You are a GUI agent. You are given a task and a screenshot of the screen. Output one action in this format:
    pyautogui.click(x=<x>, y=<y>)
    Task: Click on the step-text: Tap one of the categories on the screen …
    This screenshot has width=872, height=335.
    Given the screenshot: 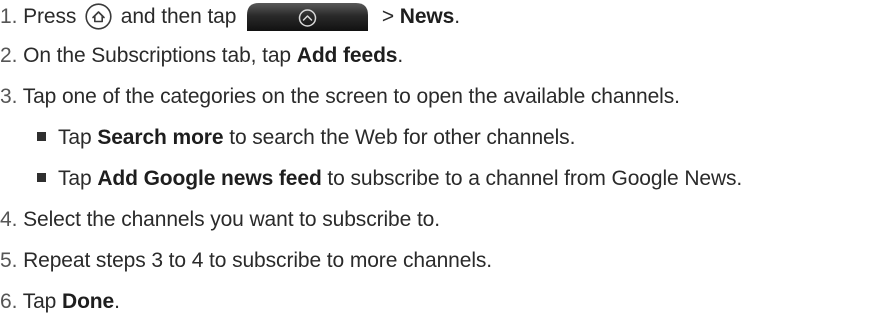 What is the action you would take?
    pyautogui.click(x=351, y=96)
    